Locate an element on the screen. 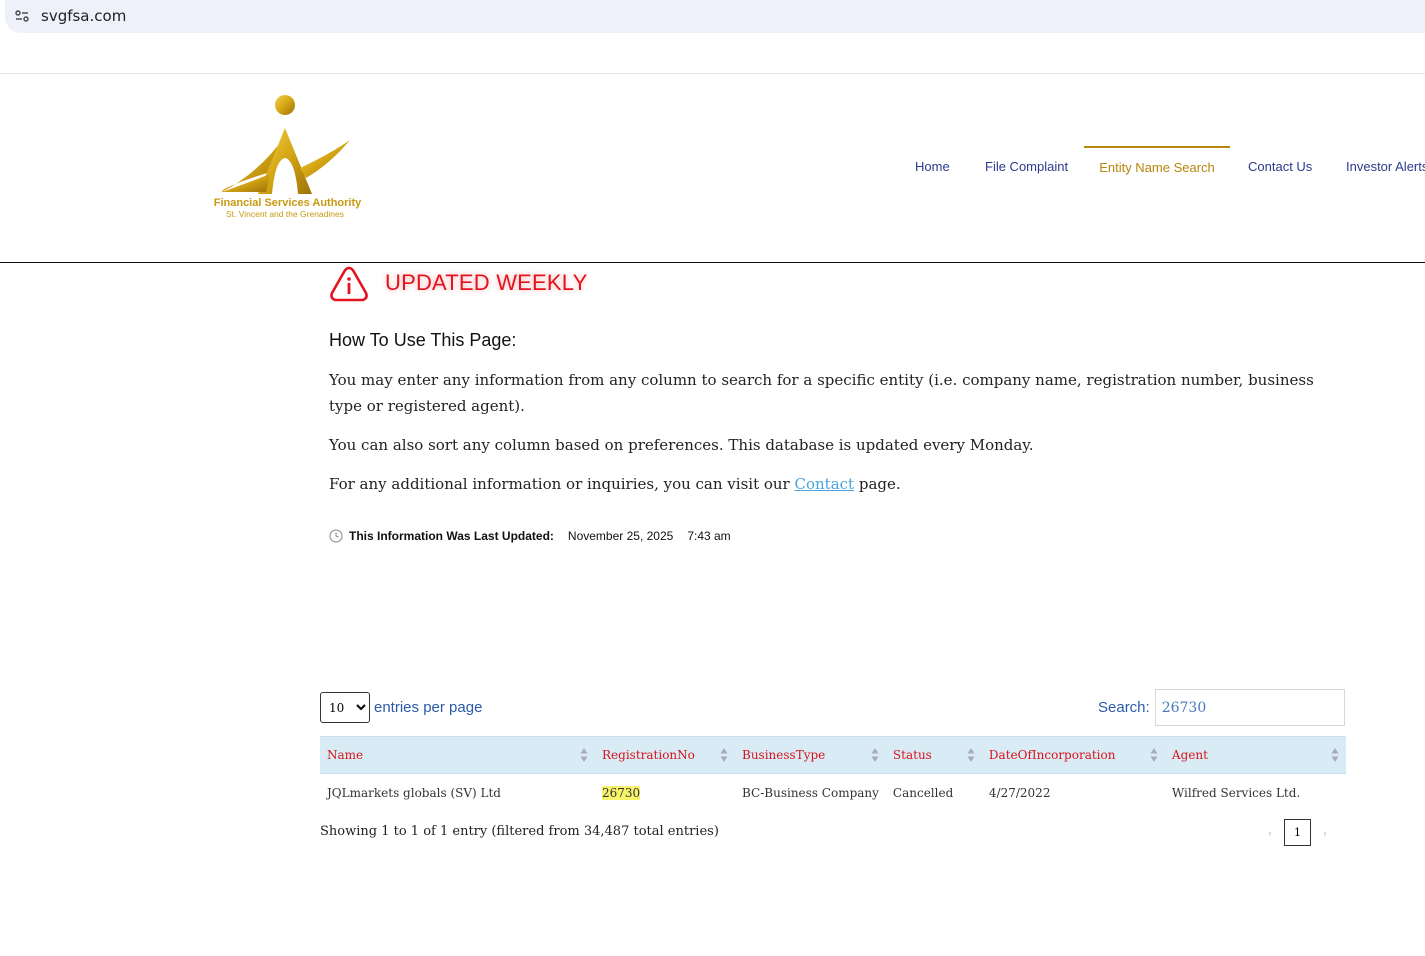 The image size is (1425, 956). last-updated-date: November 25, 2025 is located at coordinates (620, 536).